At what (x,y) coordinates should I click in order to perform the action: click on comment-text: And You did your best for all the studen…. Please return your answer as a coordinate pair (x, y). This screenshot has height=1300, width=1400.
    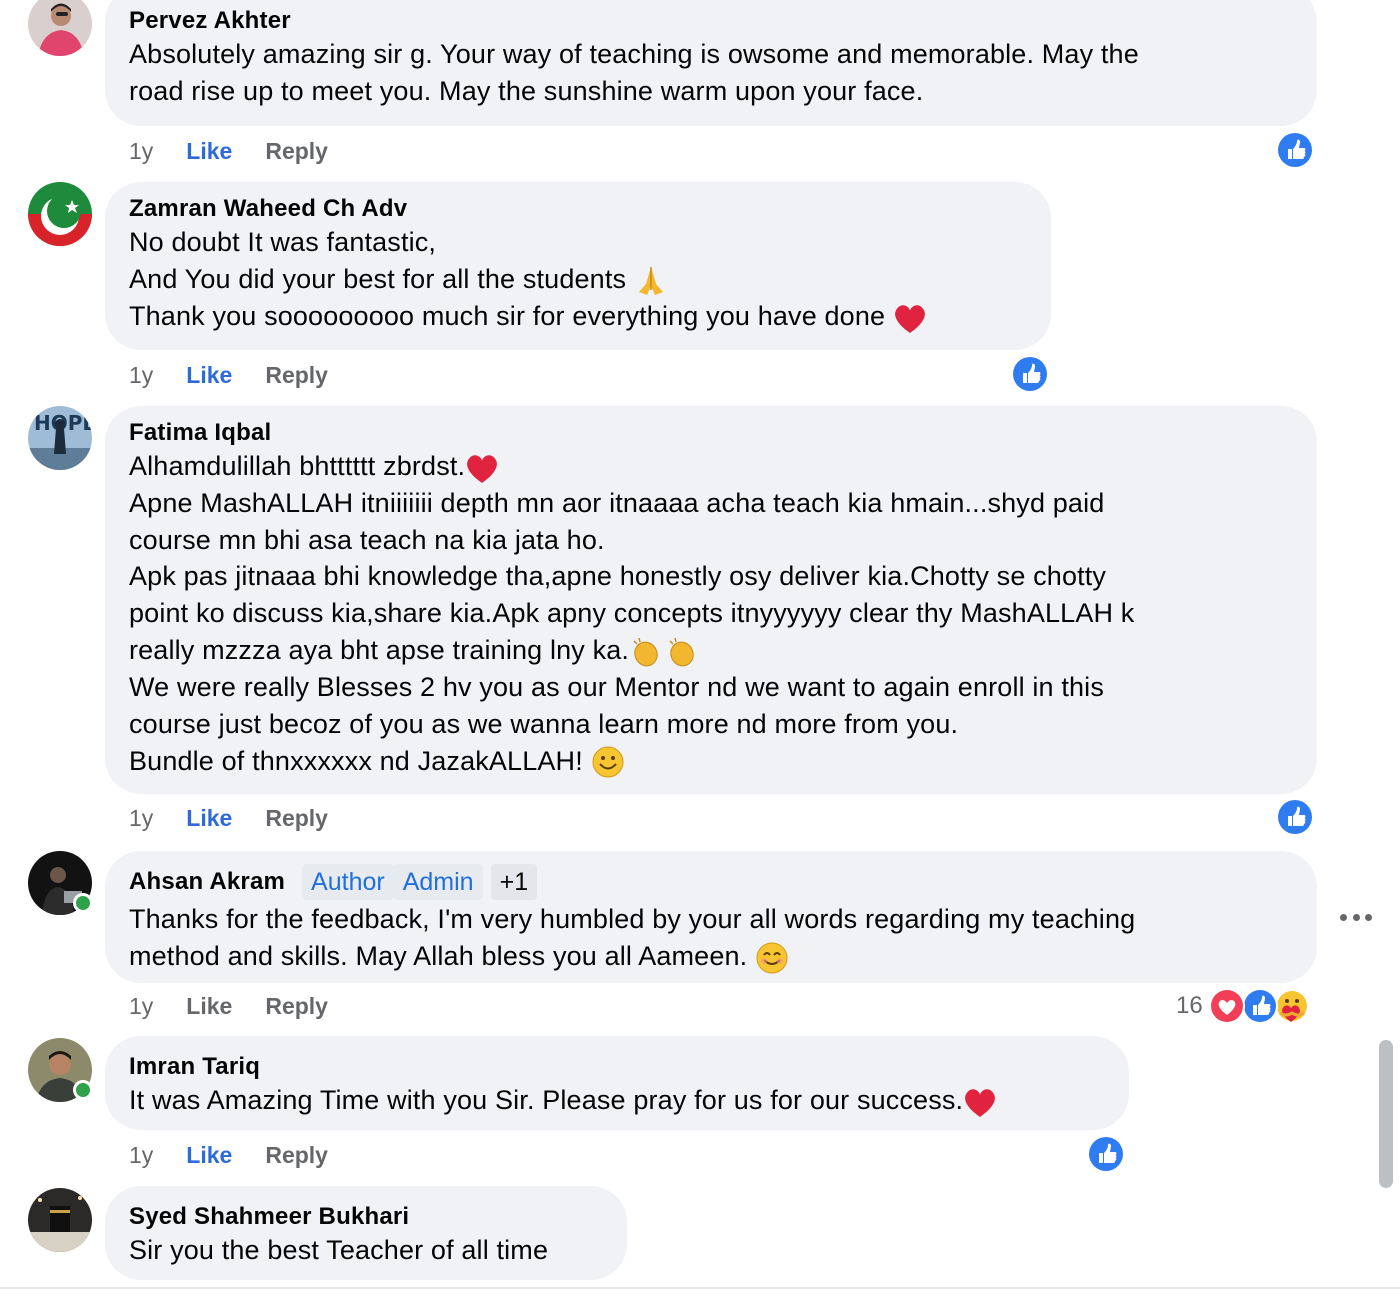
    Looking at the image, I should click on (381, 278).